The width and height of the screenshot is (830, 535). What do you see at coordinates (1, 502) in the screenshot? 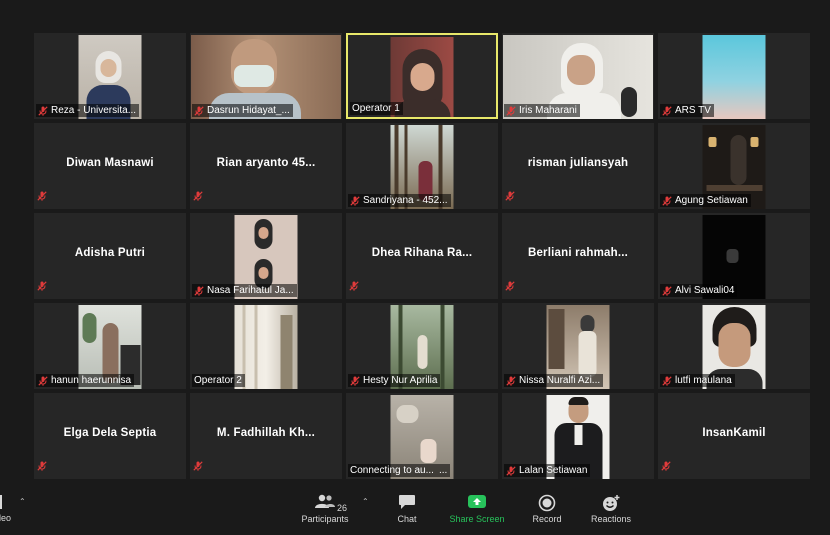
I see `video-icon` at bounding box center [1, 502].